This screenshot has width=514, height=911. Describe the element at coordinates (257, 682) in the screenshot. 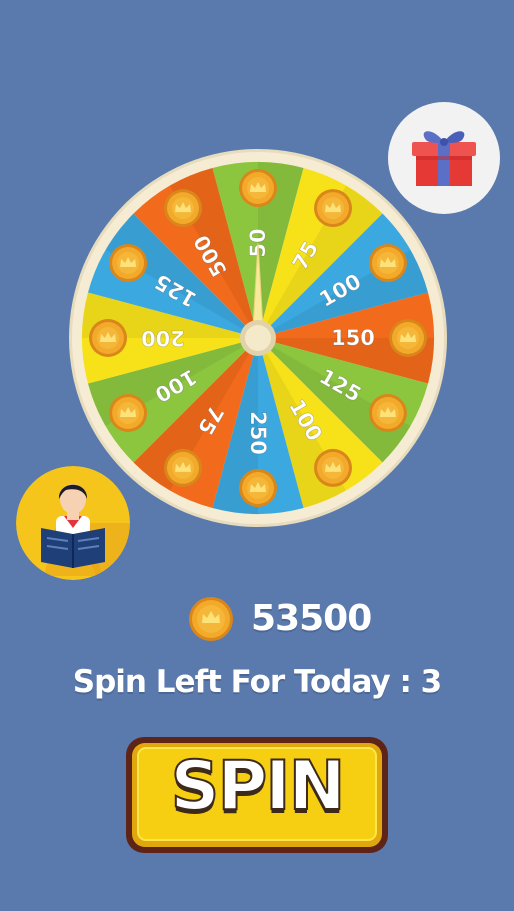

I see `spins-left-text: Spin Left For Today : 3` at that location.